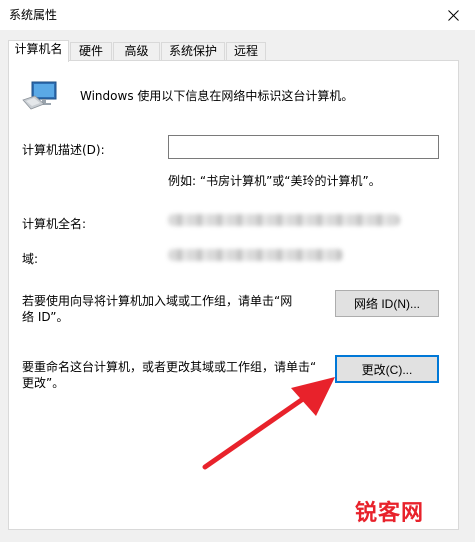  I want to click on tab-computer-name: 计算机名, so click(38, 51).